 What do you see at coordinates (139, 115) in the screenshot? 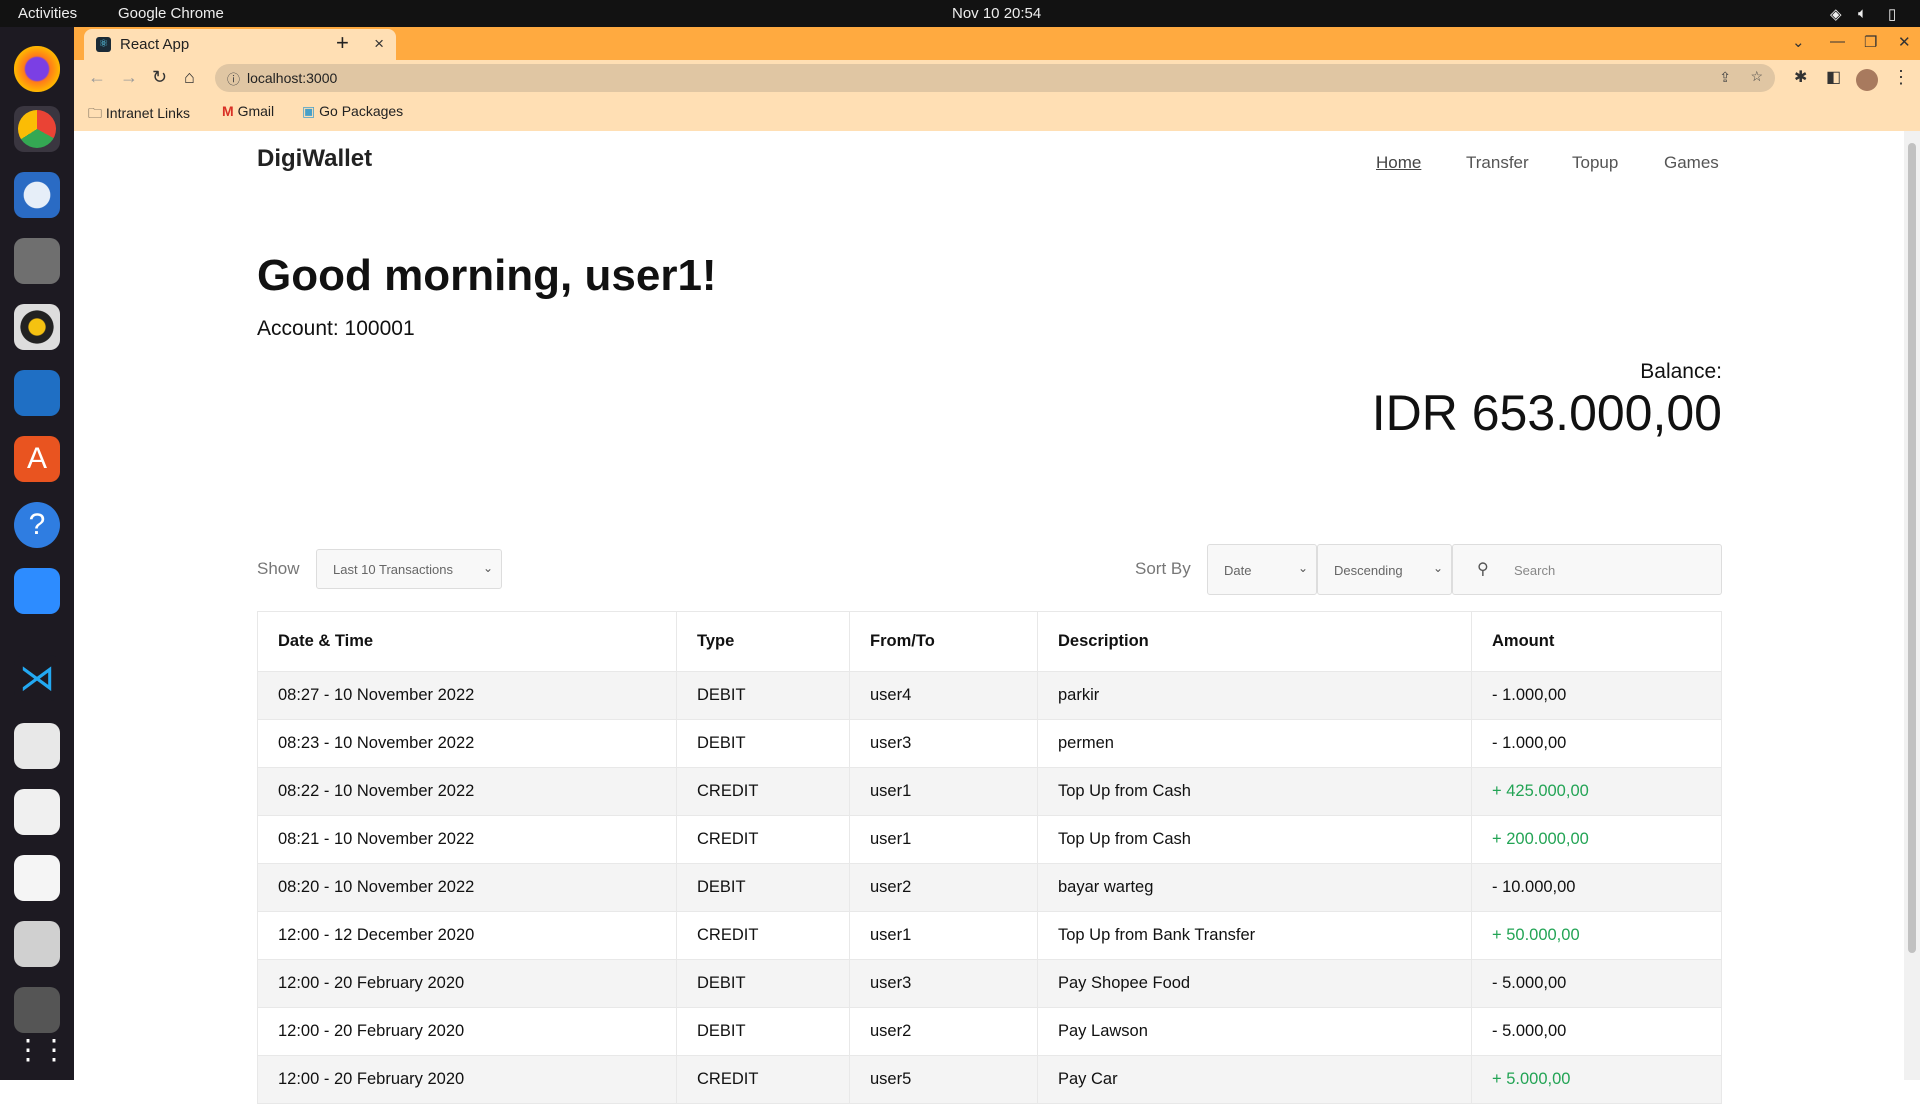
I see `bookmark-intranet-links: 🗀︎ Intranet Links` at bounding box center [139, 115].